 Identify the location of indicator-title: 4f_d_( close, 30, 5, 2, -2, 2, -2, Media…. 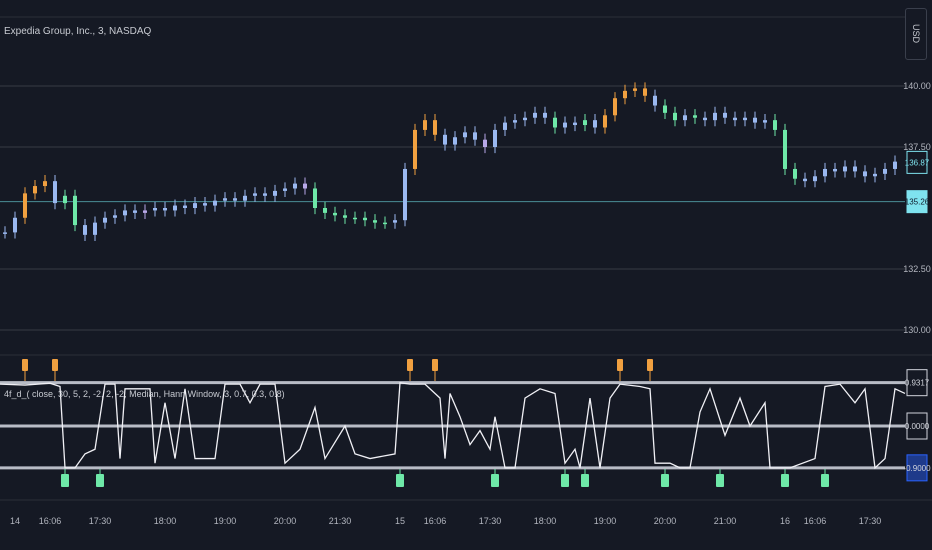
(144, 394).